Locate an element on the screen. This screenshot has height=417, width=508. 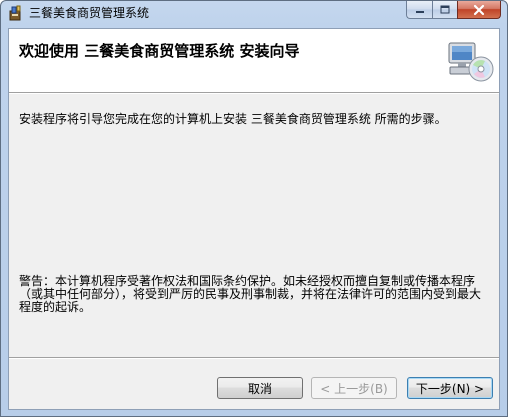
caption-buttons is located at coordinates (453, 10).